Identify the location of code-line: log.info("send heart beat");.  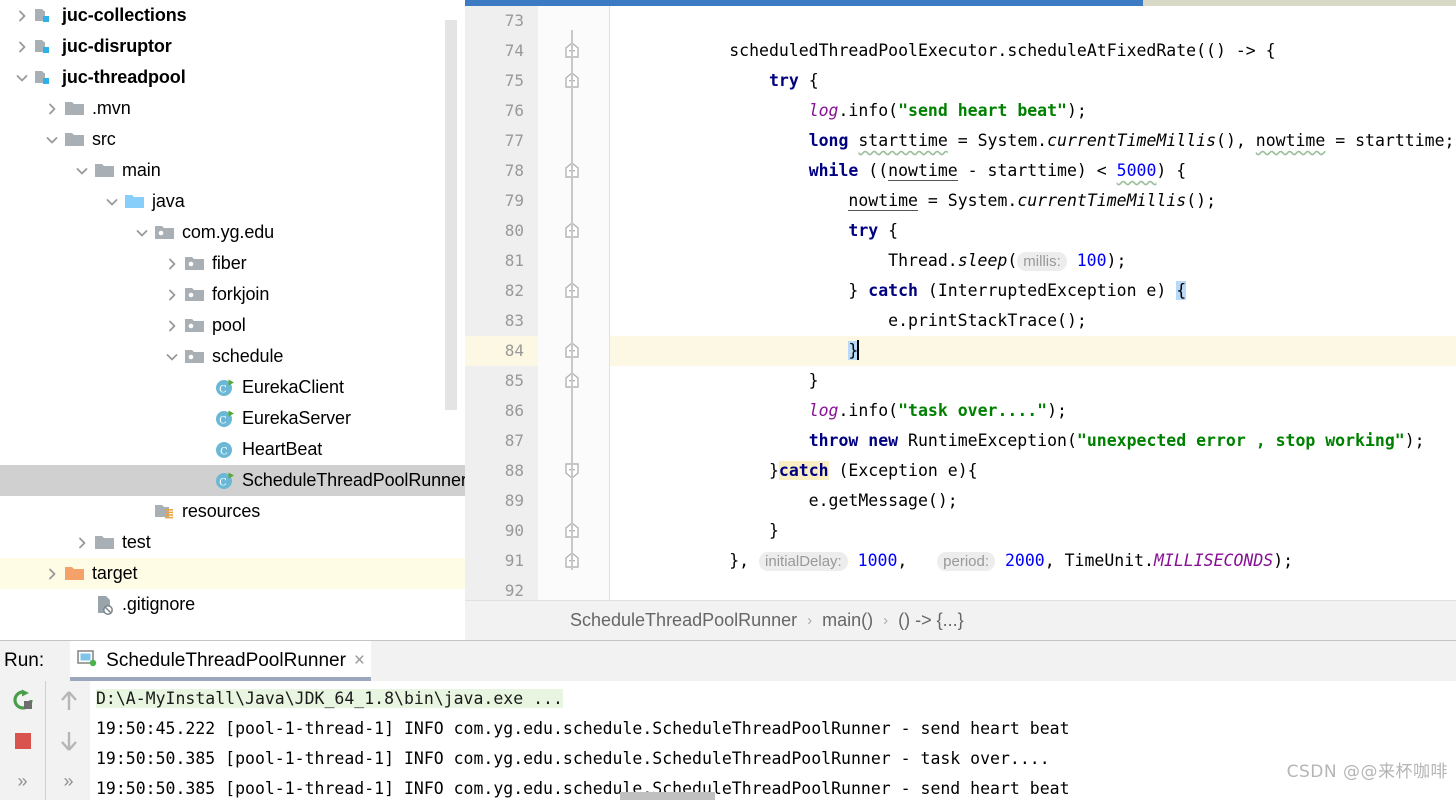
(1033, 111).